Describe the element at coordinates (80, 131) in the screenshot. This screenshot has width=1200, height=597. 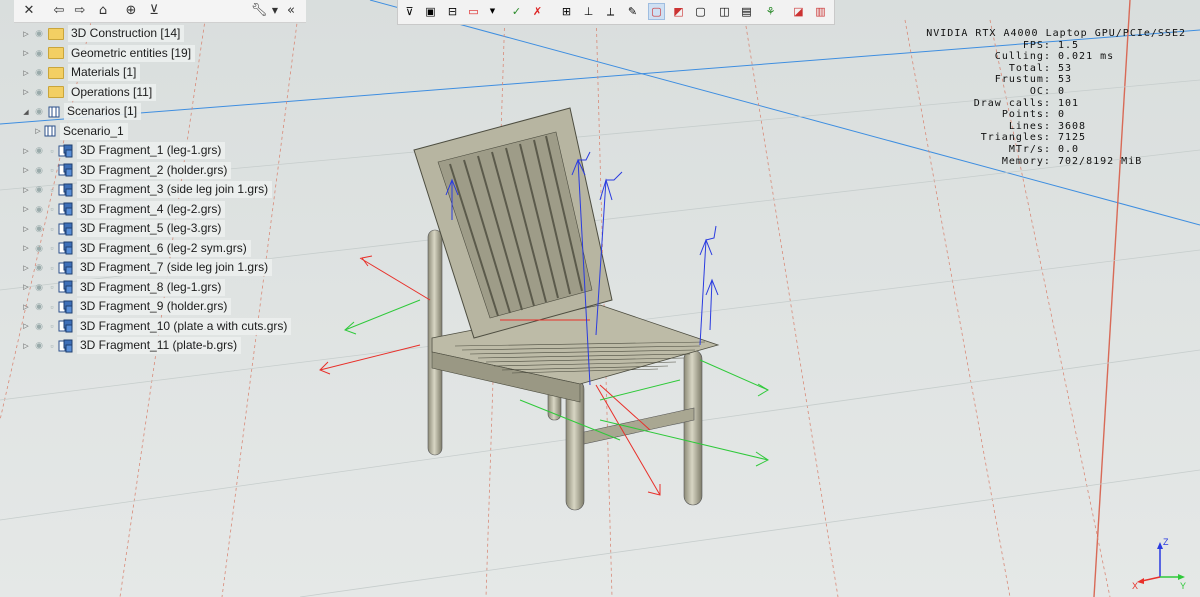
I see `tree-item: ▷ Scenario_1` at that location.